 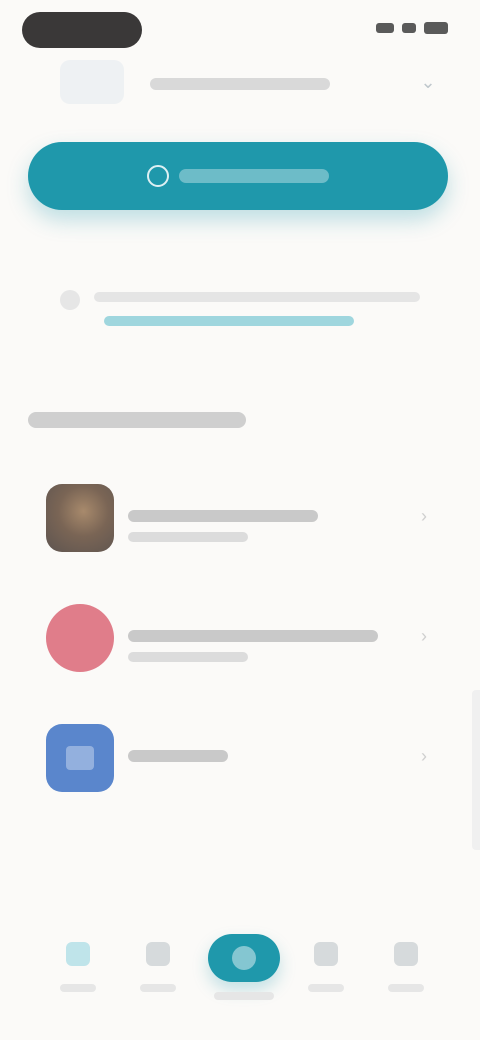 What do you see at coordinates (158, 954) in the screenshot?
I see `grid-icon` at bounding box center [158, 954].